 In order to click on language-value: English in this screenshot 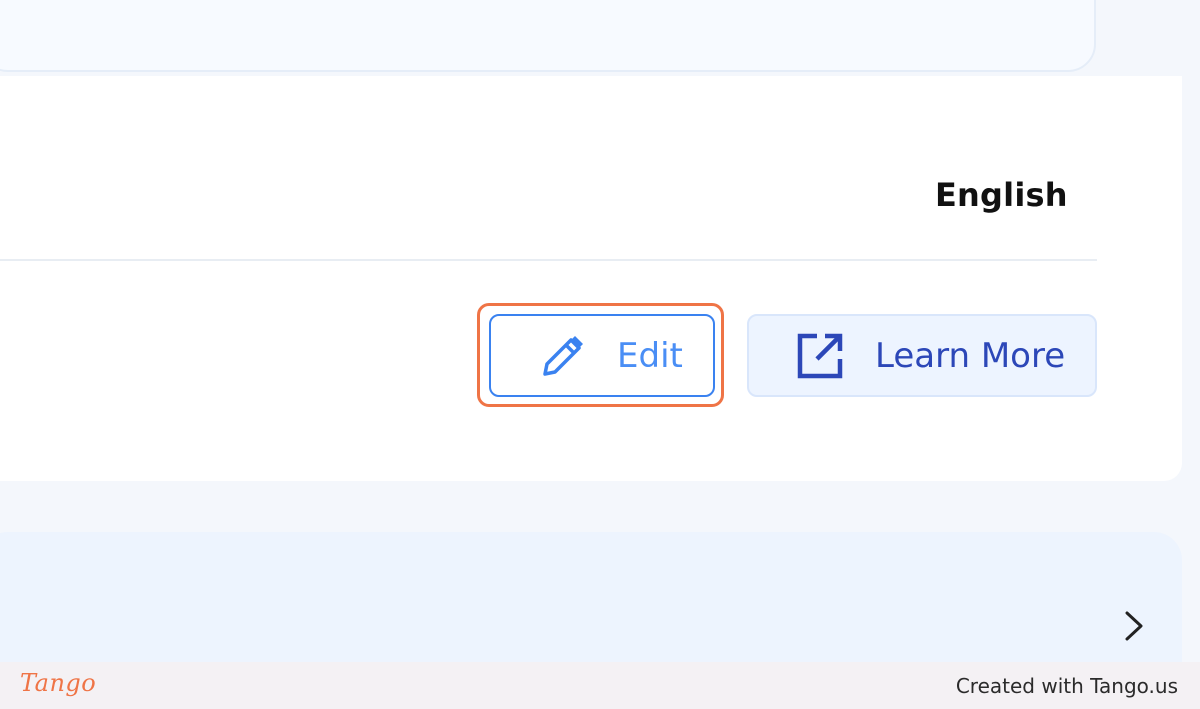, I will do `click(1001, 195)`.